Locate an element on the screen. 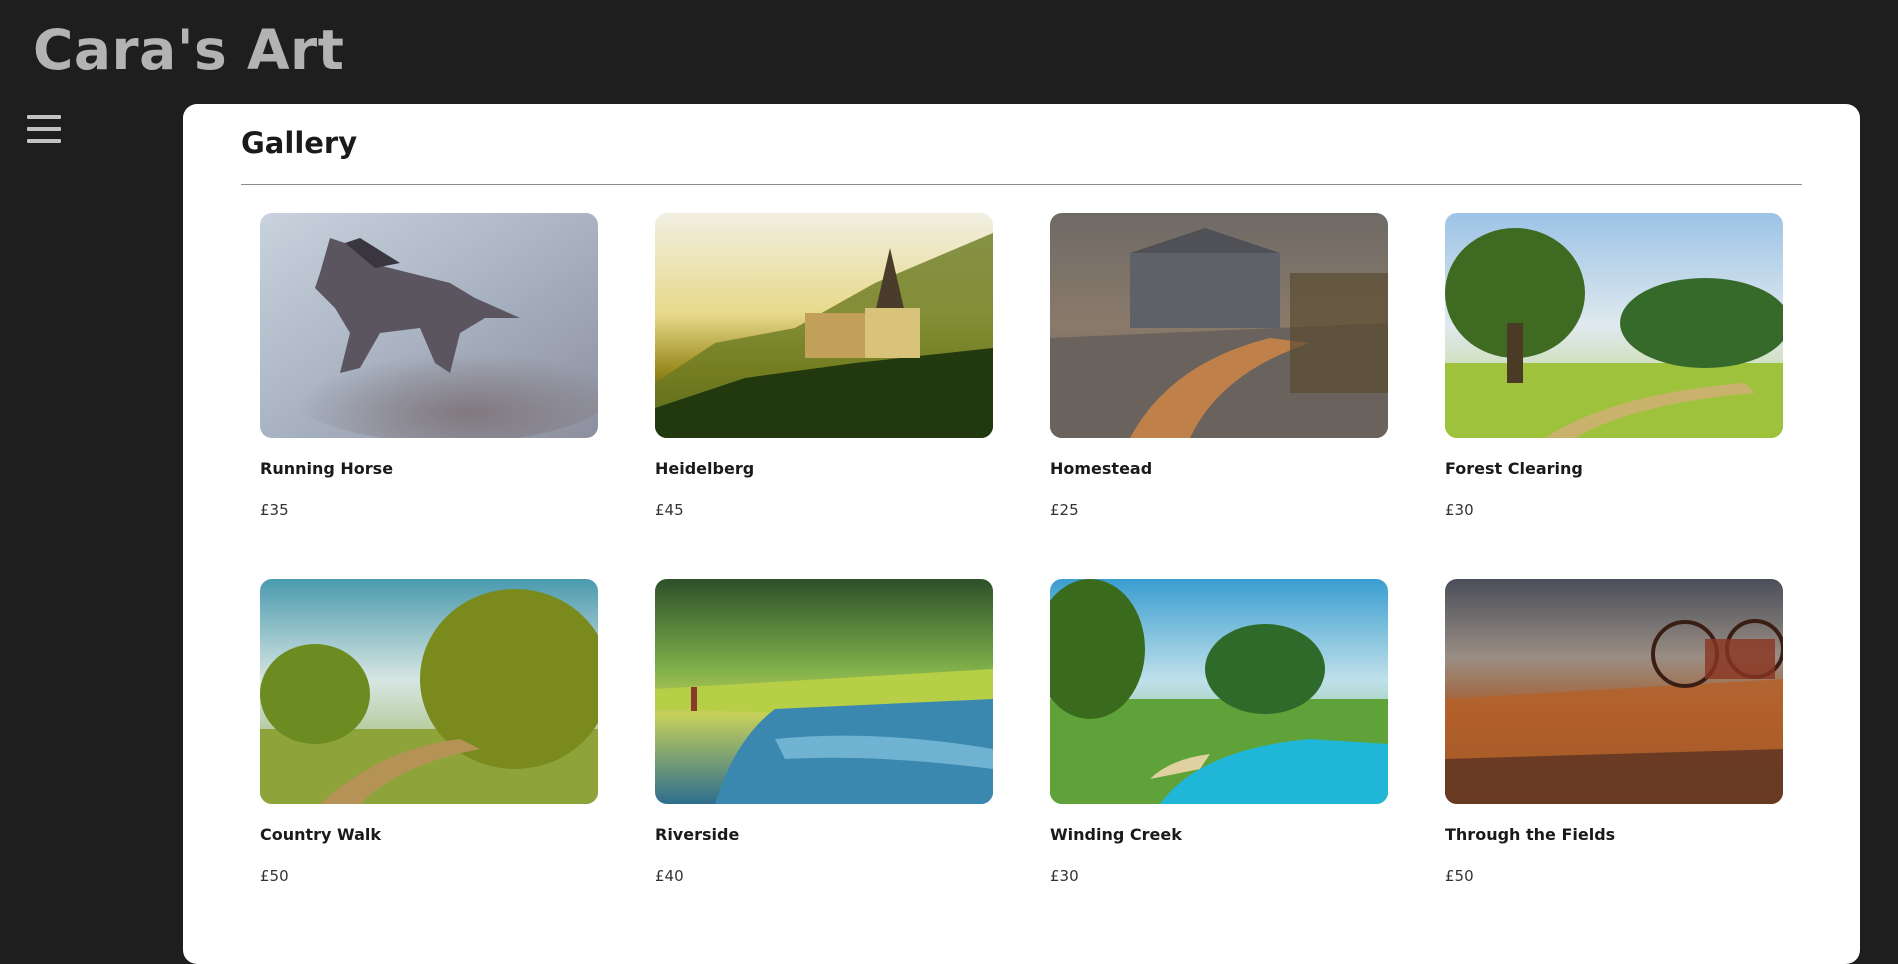 The height and width of the screenshot is (964, 1898). artwork-price: £35 is located at coordinates (274, 510).